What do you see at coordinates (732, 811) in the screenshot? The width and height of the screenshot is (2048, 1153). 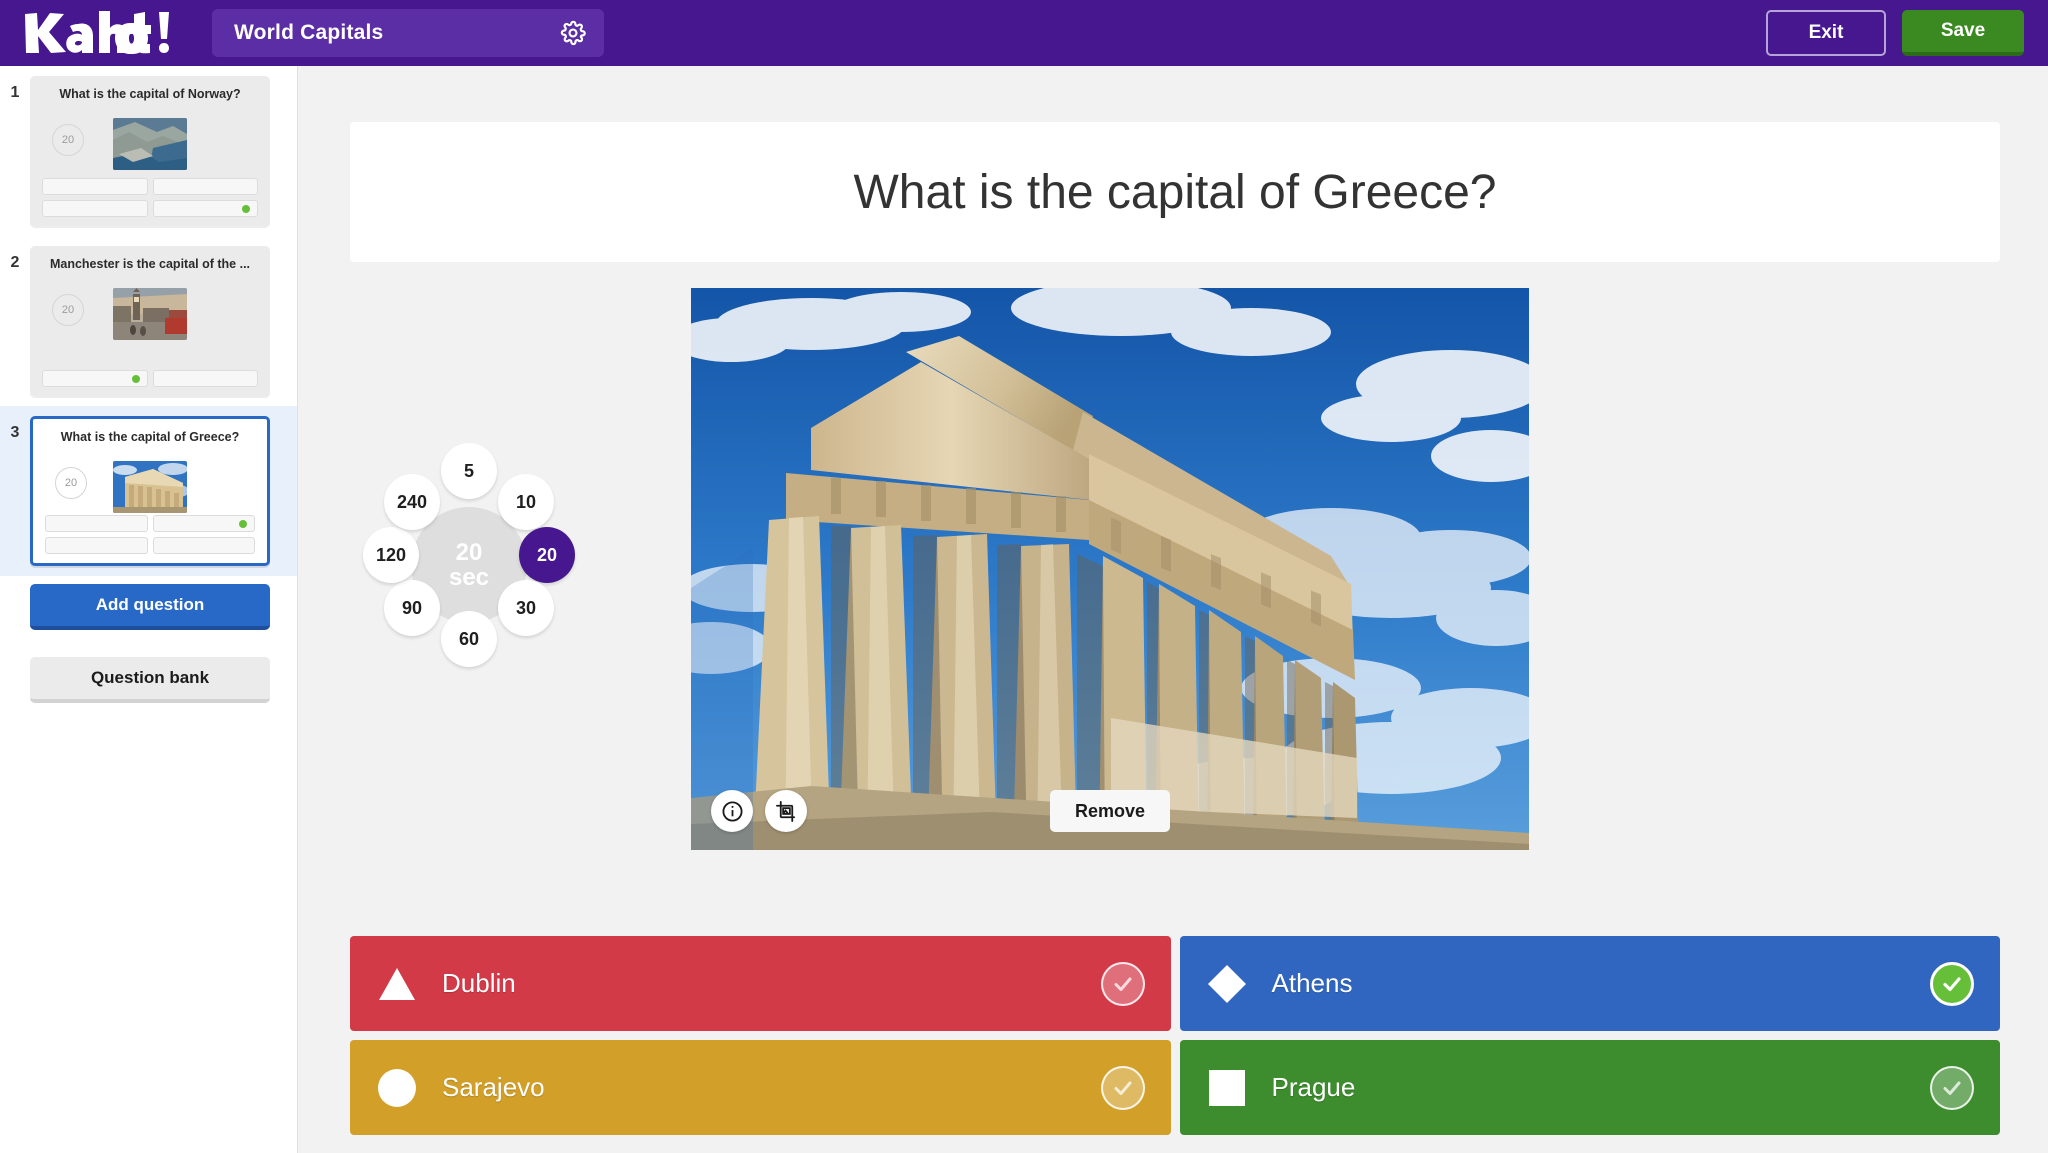 I see `info-icon` at bounding box center [732, 811].